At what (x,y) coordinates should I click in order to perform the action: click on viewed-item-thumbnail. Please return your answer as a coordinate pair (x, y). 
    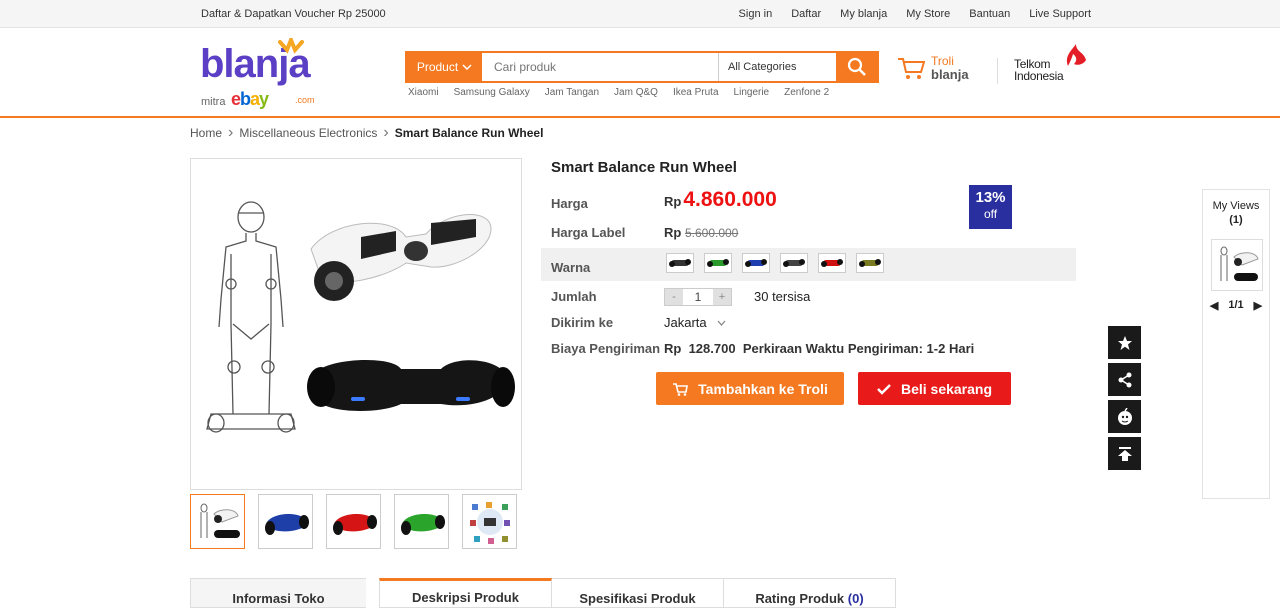
    Looking at the image, I should click on (1237, 265).